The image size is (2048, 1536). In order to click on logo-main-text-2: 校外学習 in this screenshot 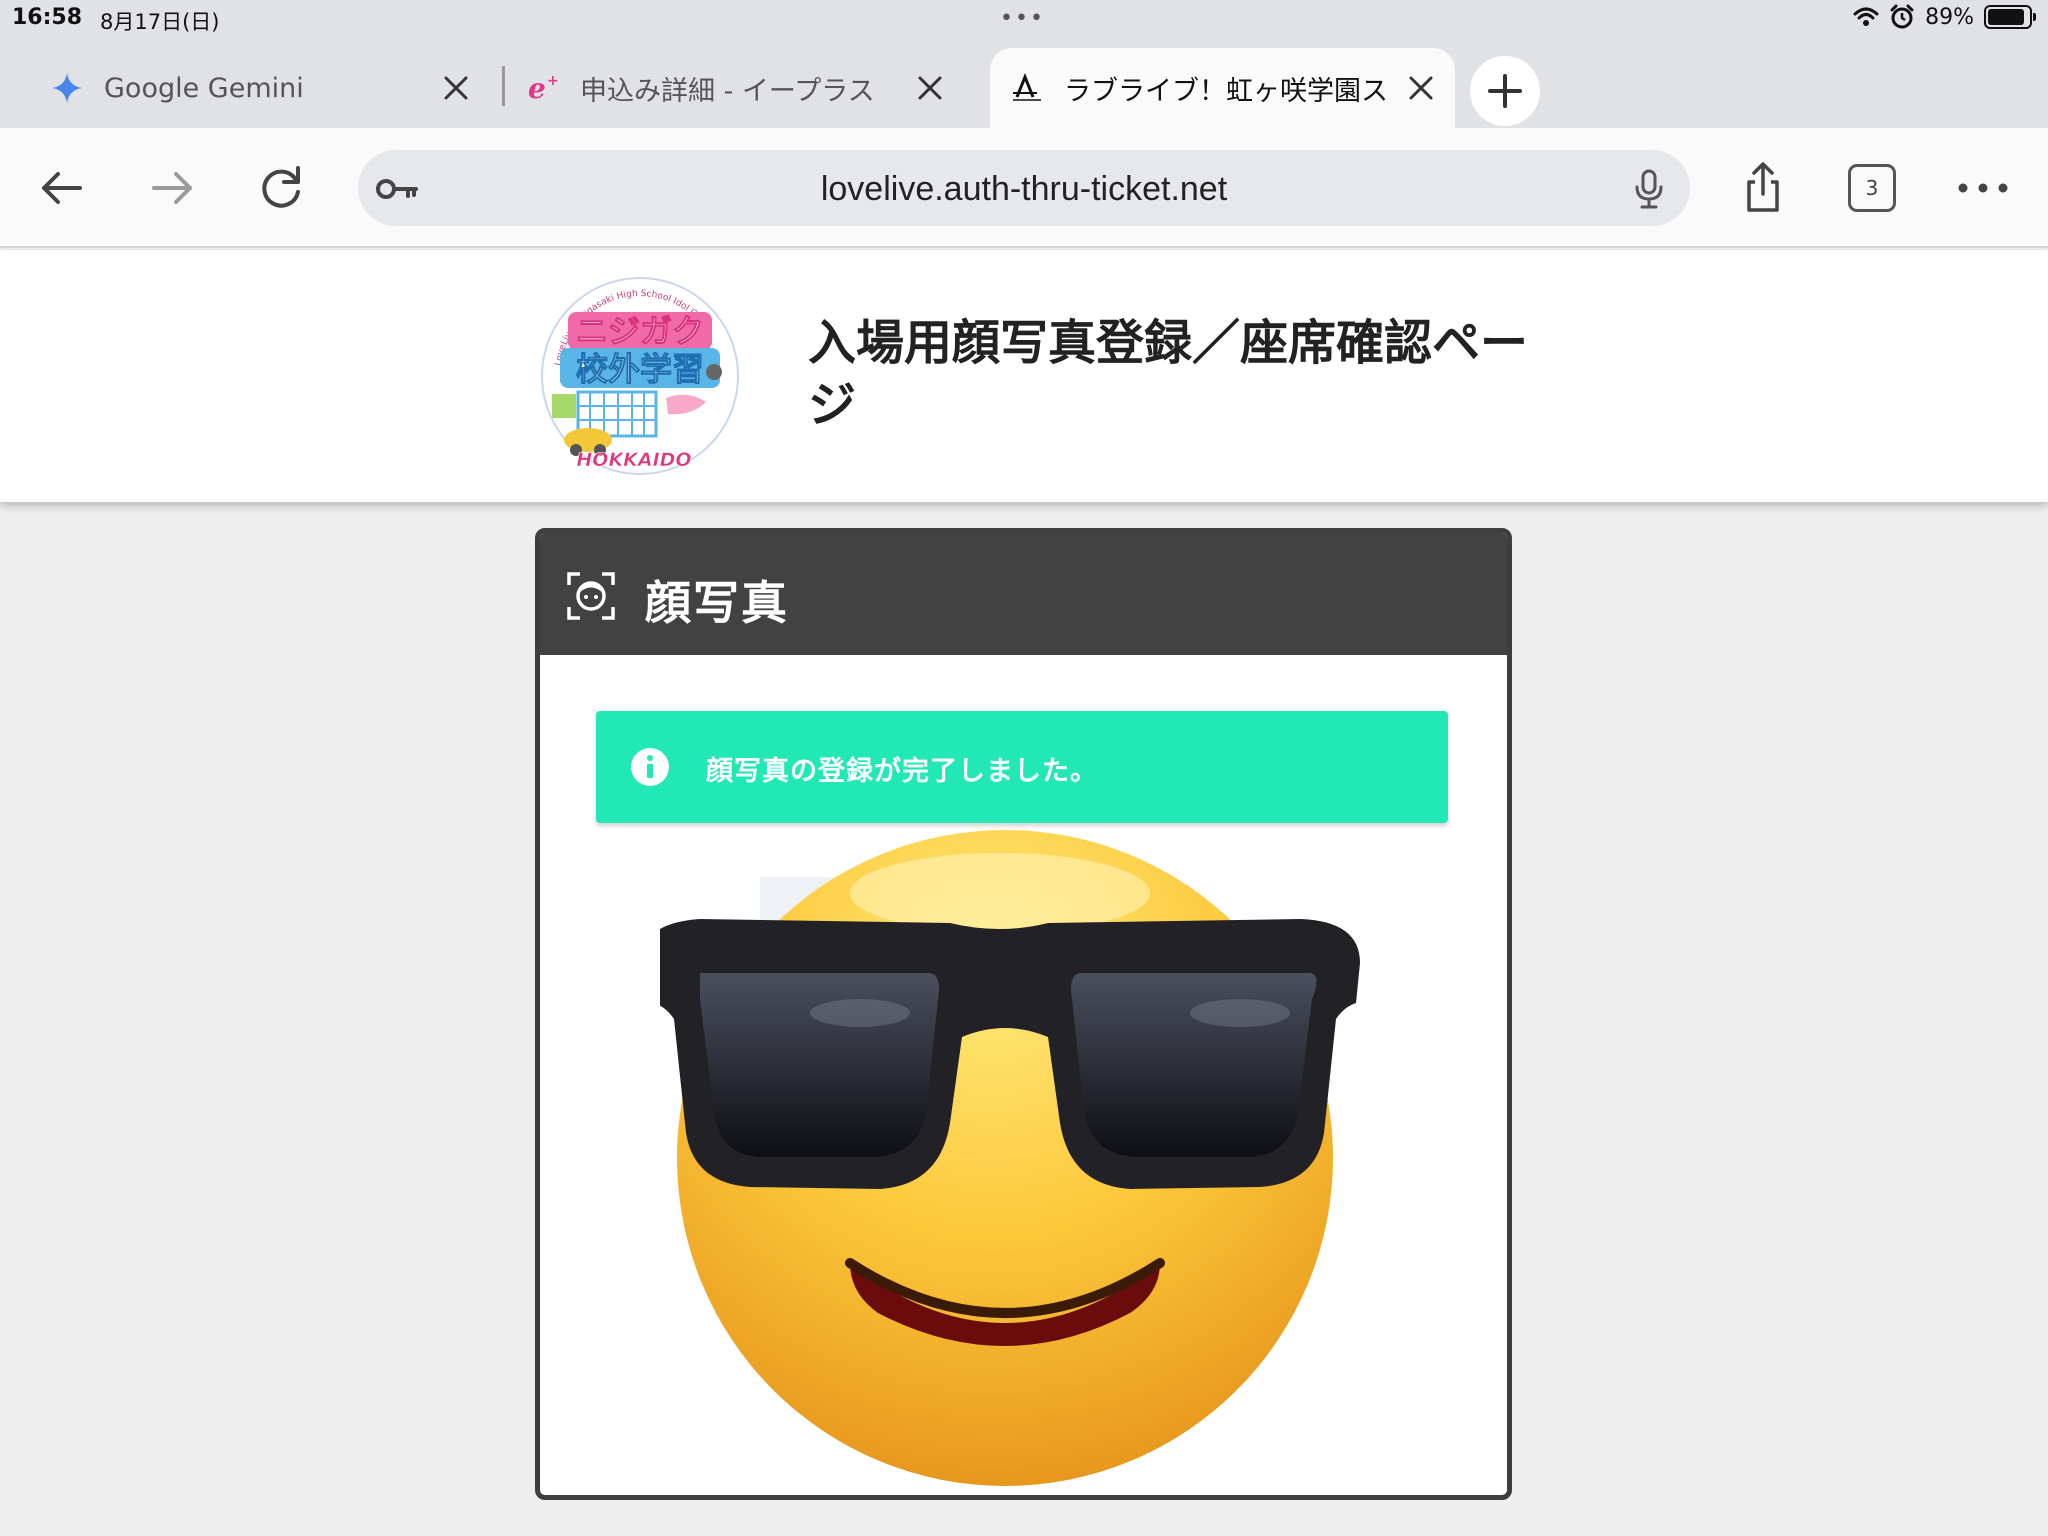, I will do `click(640, 369)`.